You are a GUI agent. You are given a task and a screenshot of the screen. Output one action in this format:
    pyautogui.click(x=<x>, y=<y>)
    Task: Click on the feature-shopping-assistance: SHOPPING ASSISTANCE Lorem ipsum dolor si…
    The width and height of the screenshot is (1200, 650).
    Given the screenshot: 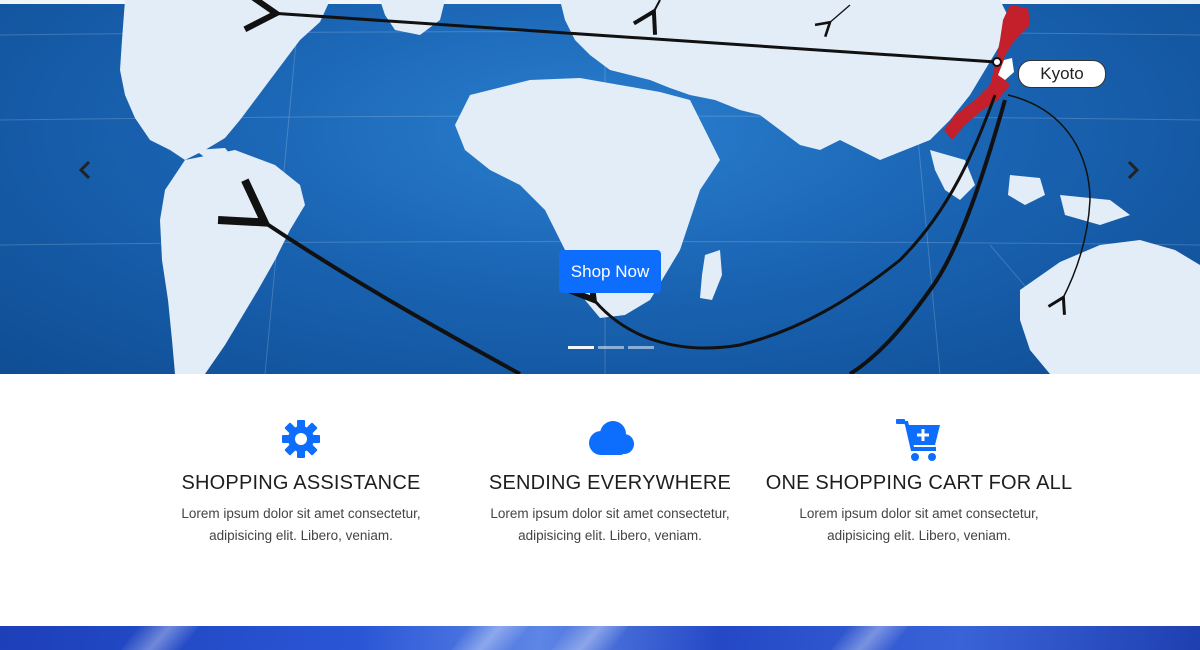 What is the action you would take?
    pyautogui.click(x=301, y=481)
    